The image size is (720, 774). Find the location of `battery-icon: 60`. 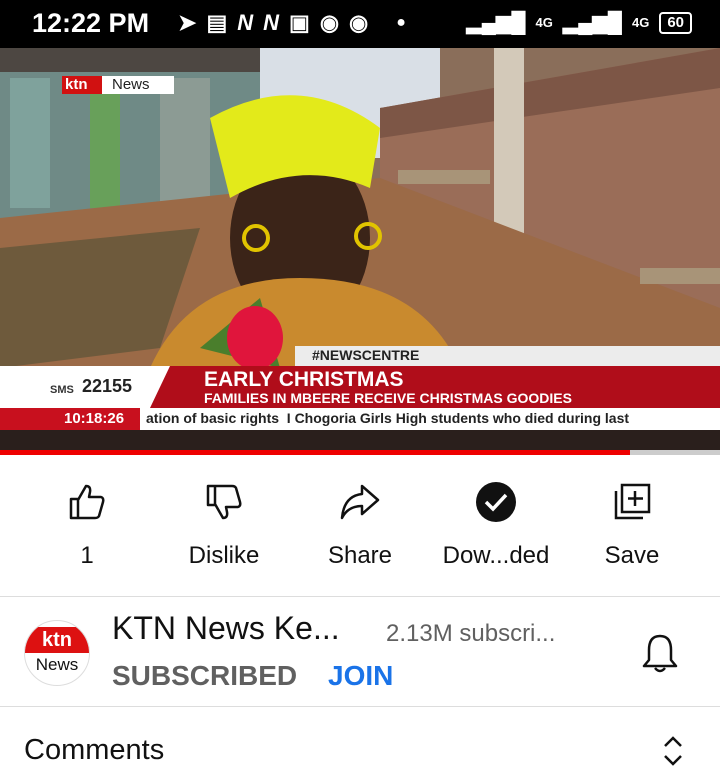

battery-icon: 60 is located at coordinates (675, 22).